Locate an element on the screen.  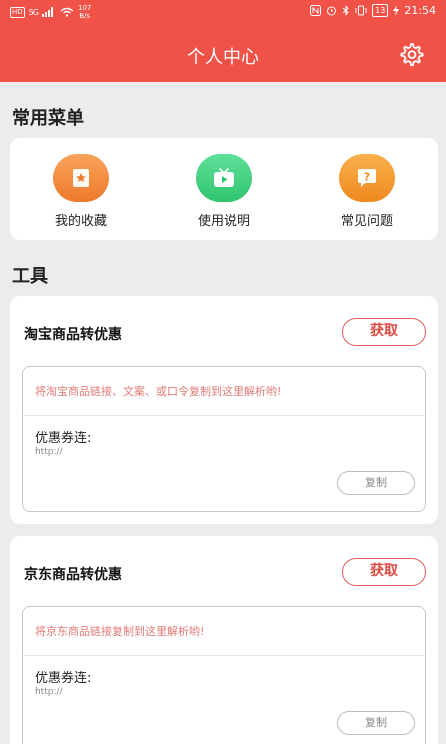
status-left: HD 5G 107 B/s is located at coordinates (50, 12).